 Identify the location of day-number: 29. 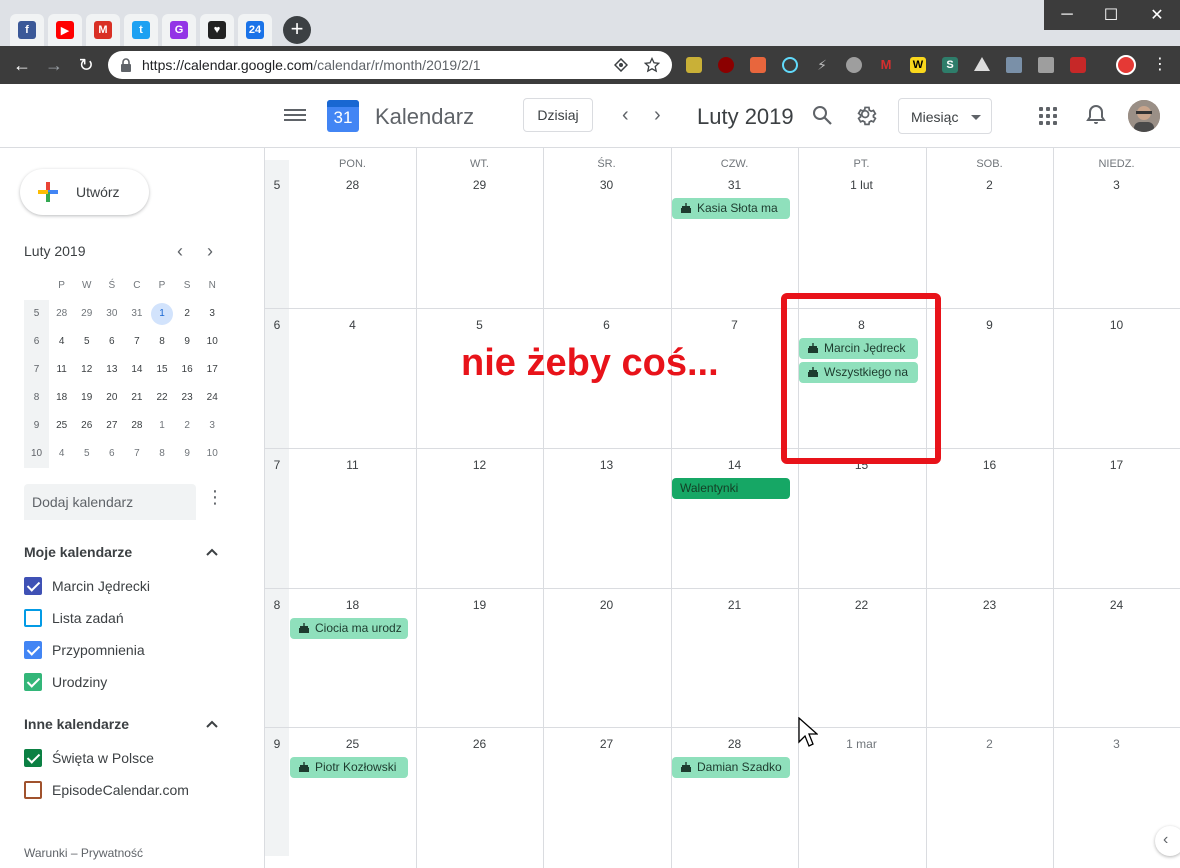
(479, 185).